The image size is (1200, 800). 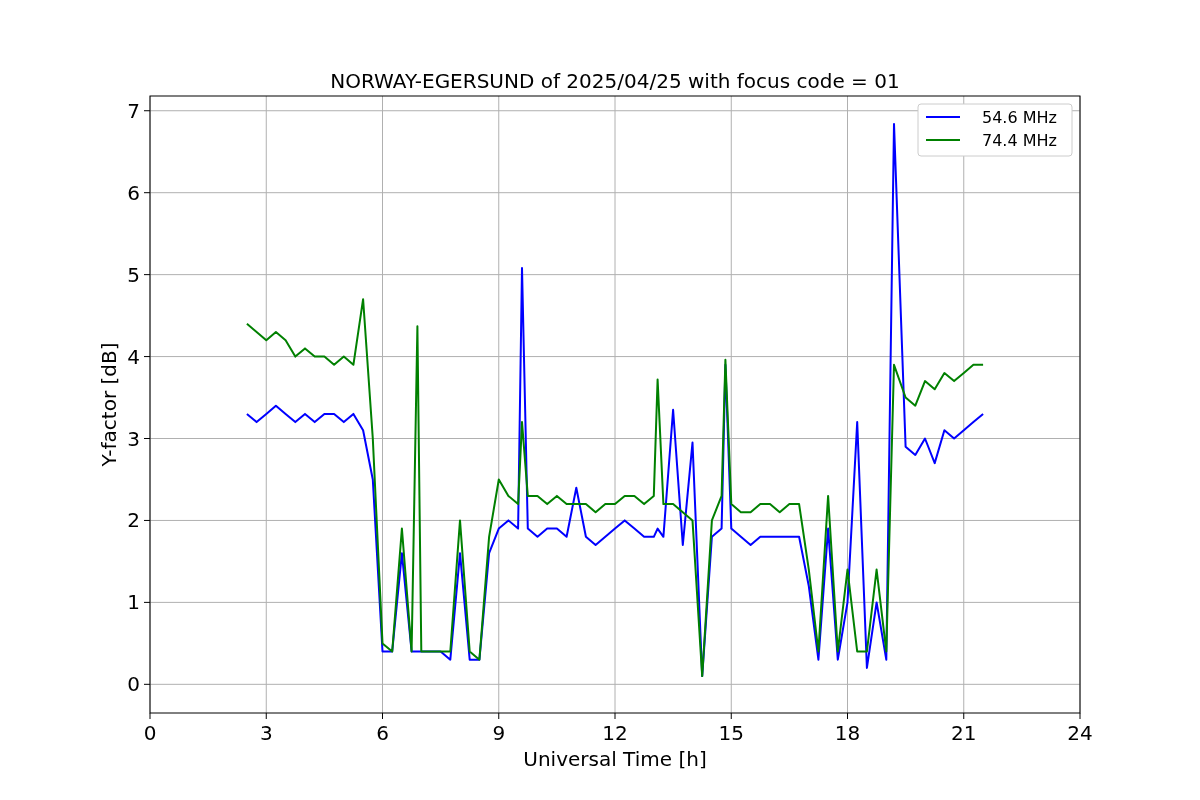 I want to click on x-axis-label: Universal Time [h], so click(x=615, y=759).